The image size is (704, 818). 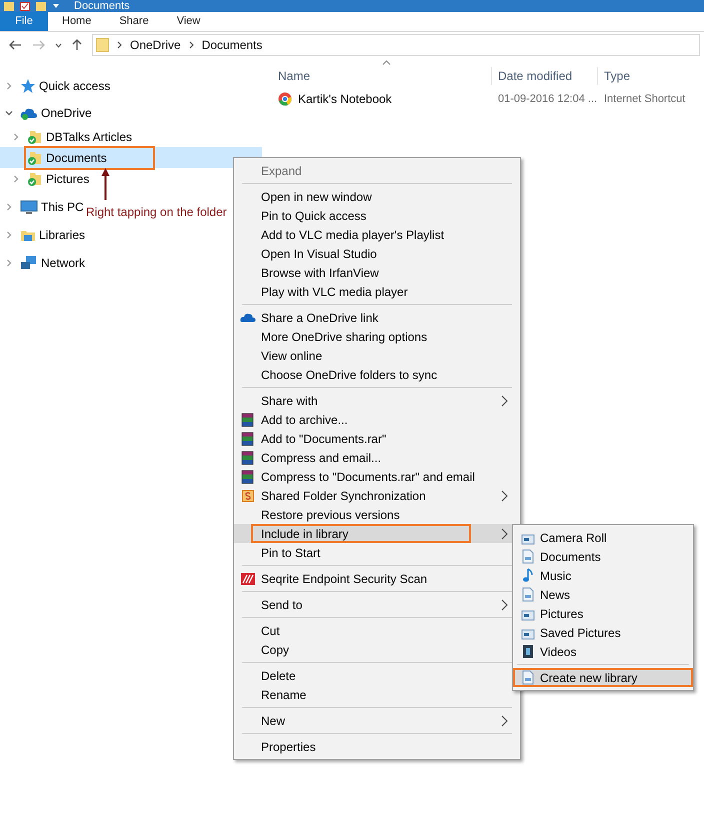 What do you see at coordinates (25, 6) in the screenshot?
I see `checkbox-icon` at bounding box center [25, 6].